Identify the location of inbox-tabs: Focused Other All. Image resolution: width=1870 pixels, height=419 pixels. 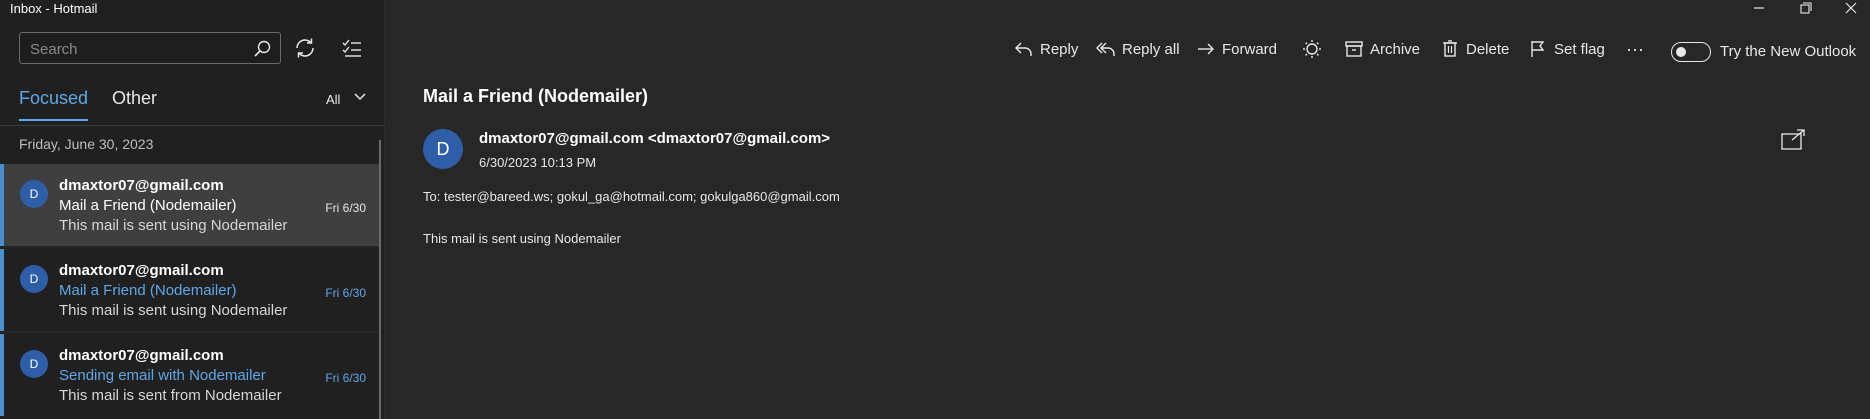
(192, 102).